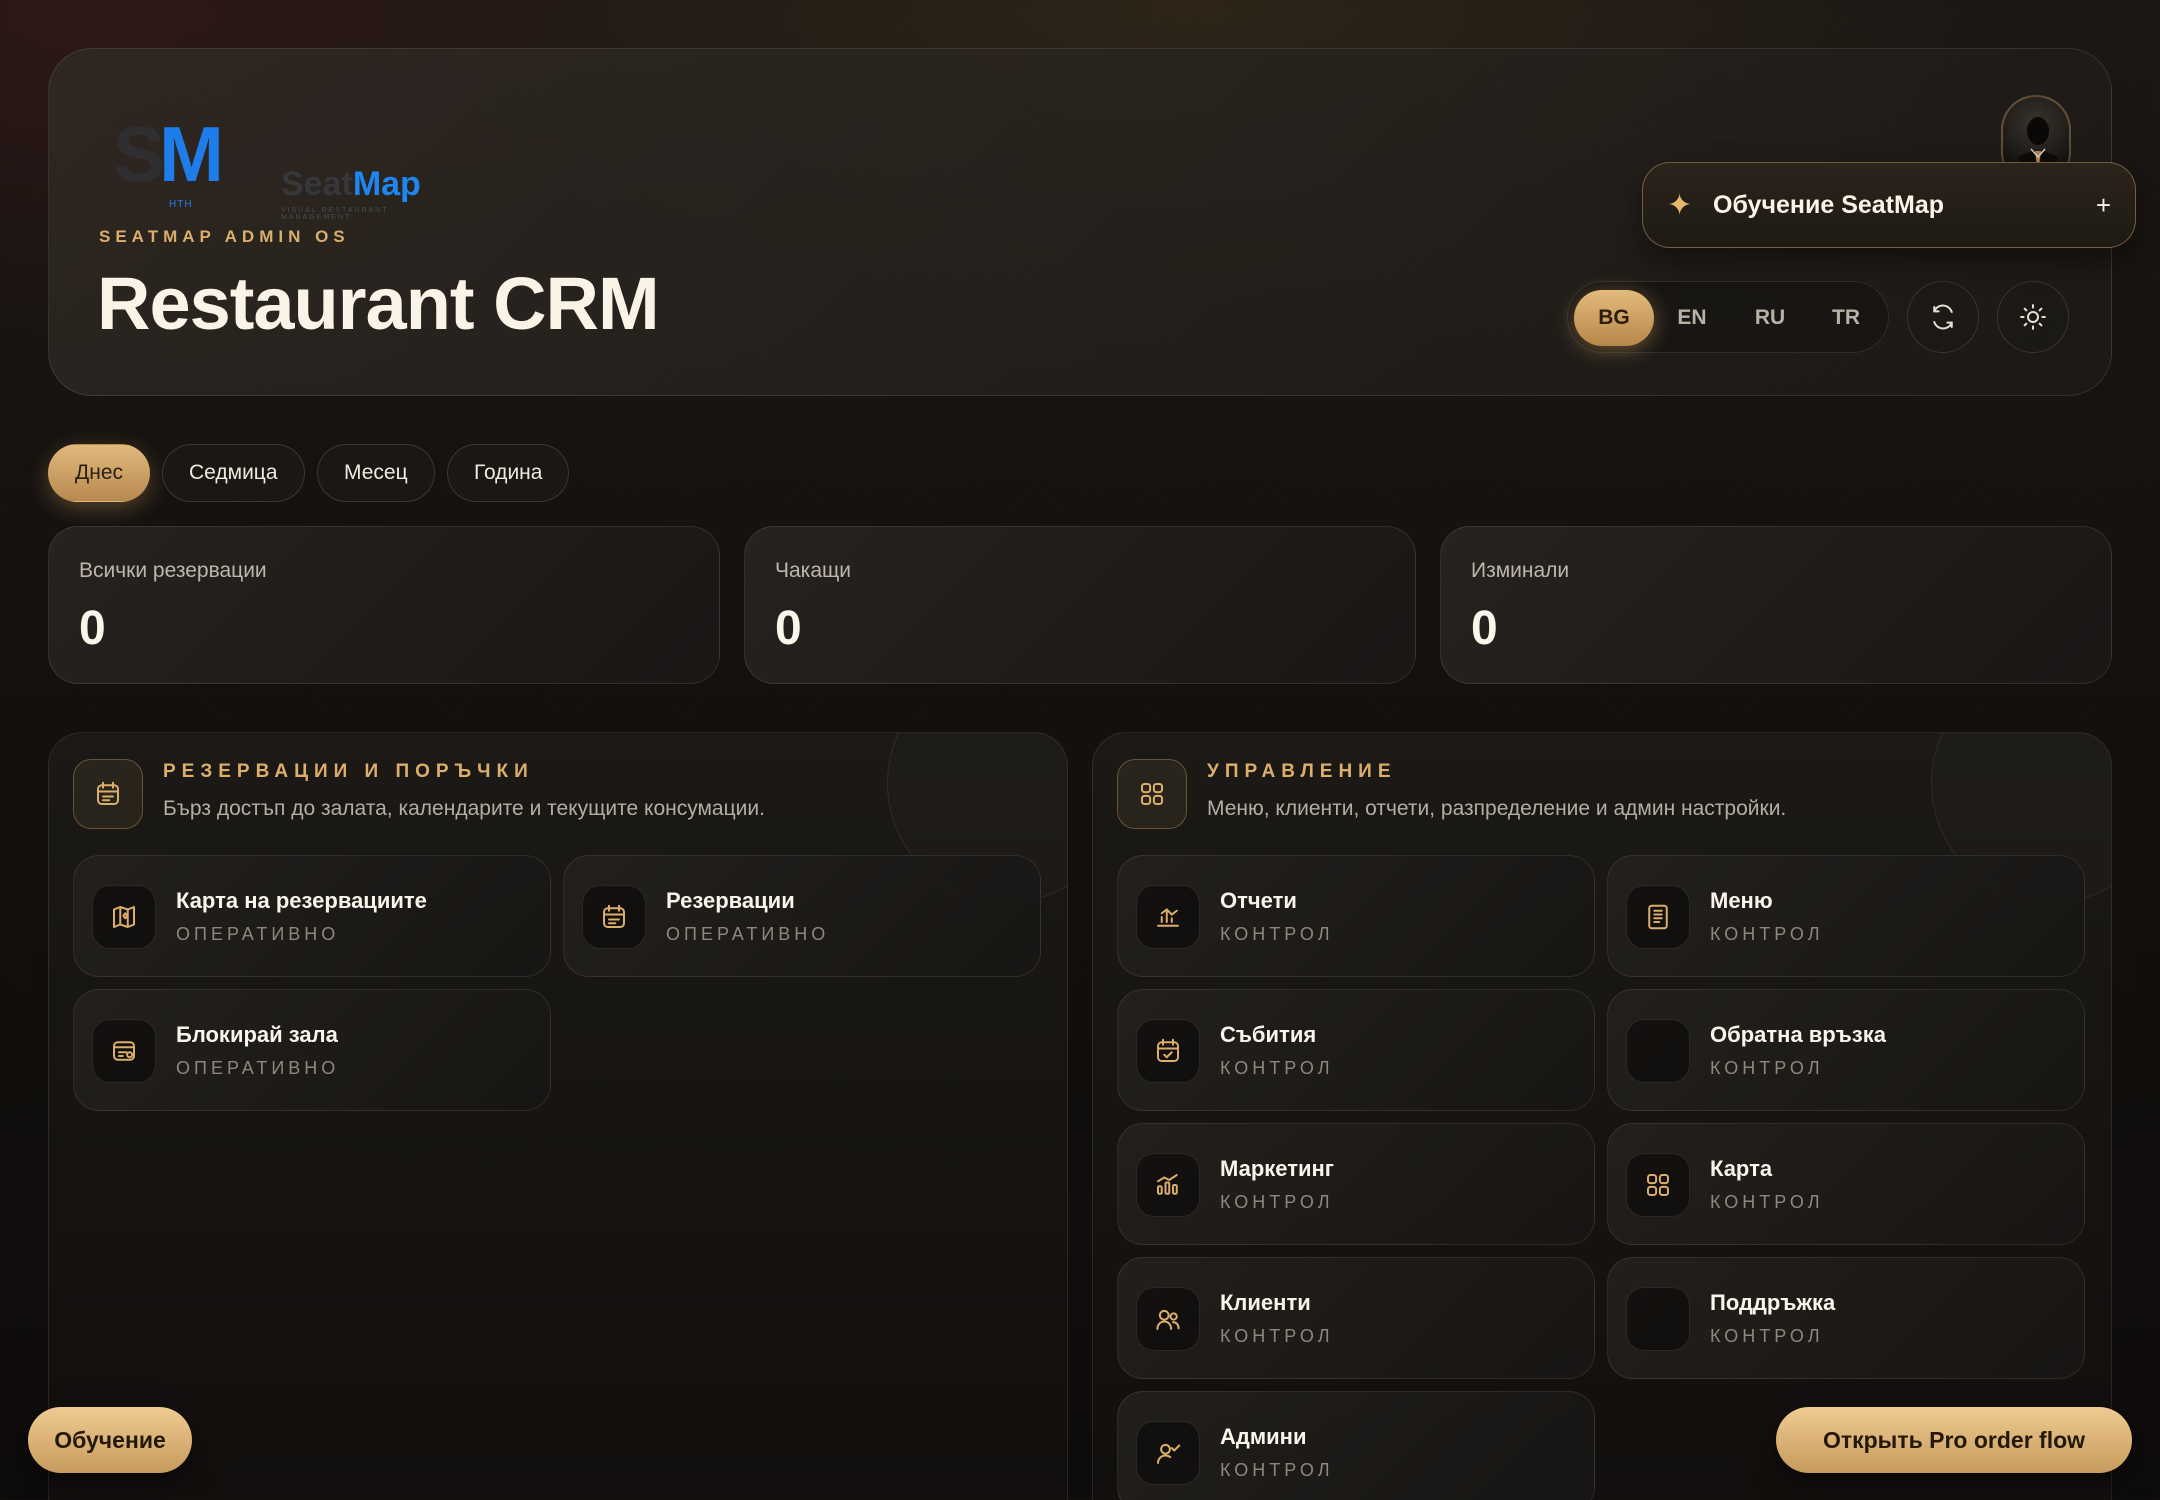 The height and width of the screenshot is (1500, 2160). What do you see at coordinates (1846, 1318) in the screenshot?
I see `tile-support: Поддръжка КОНТРОЛ` at bounding box center [1846, 1318].